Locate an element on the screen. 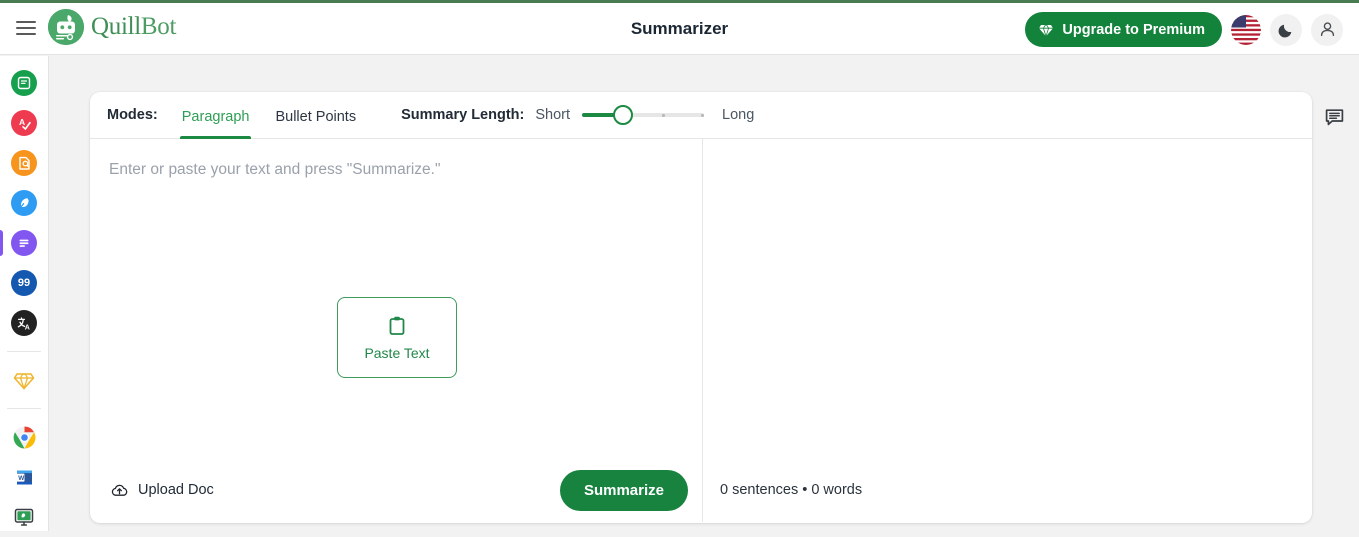 This screenshot has height=537, width=1359. paraphrase-glyph is located at coordinates (24, 83).